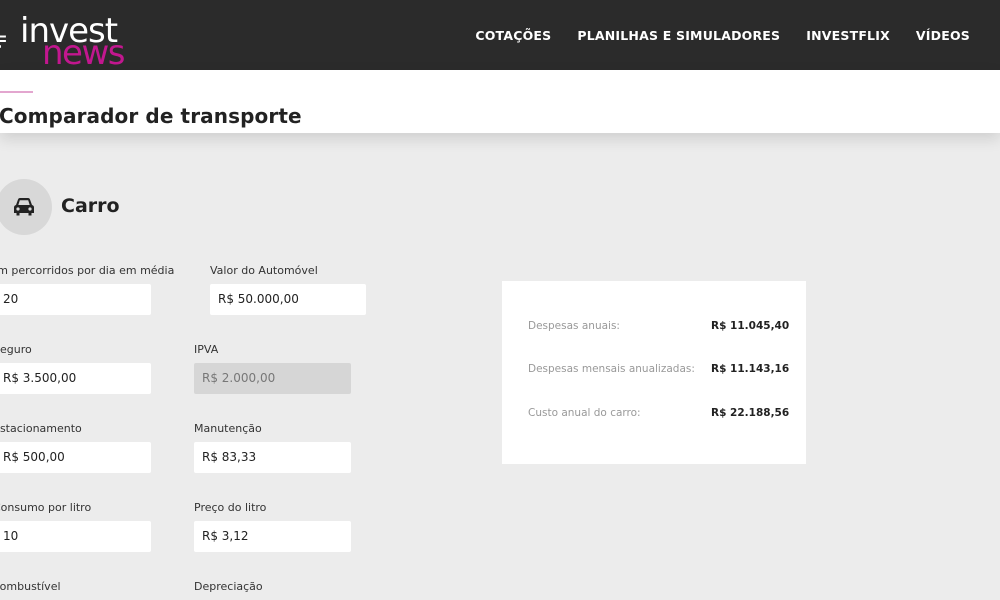  What do you see at coordinates (230, 507) in the screenshot?
I see `label-preco-litro: Preço do litro` at bounding box center [230, 507].